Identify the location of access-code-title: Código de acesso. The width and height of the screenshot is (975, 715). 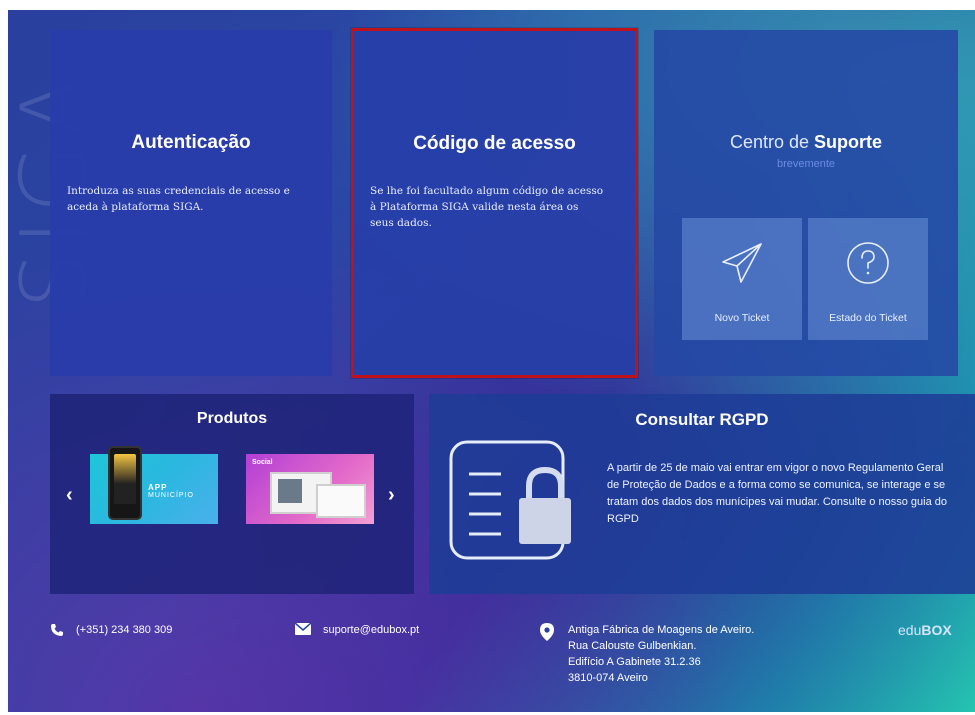
(494, 143).